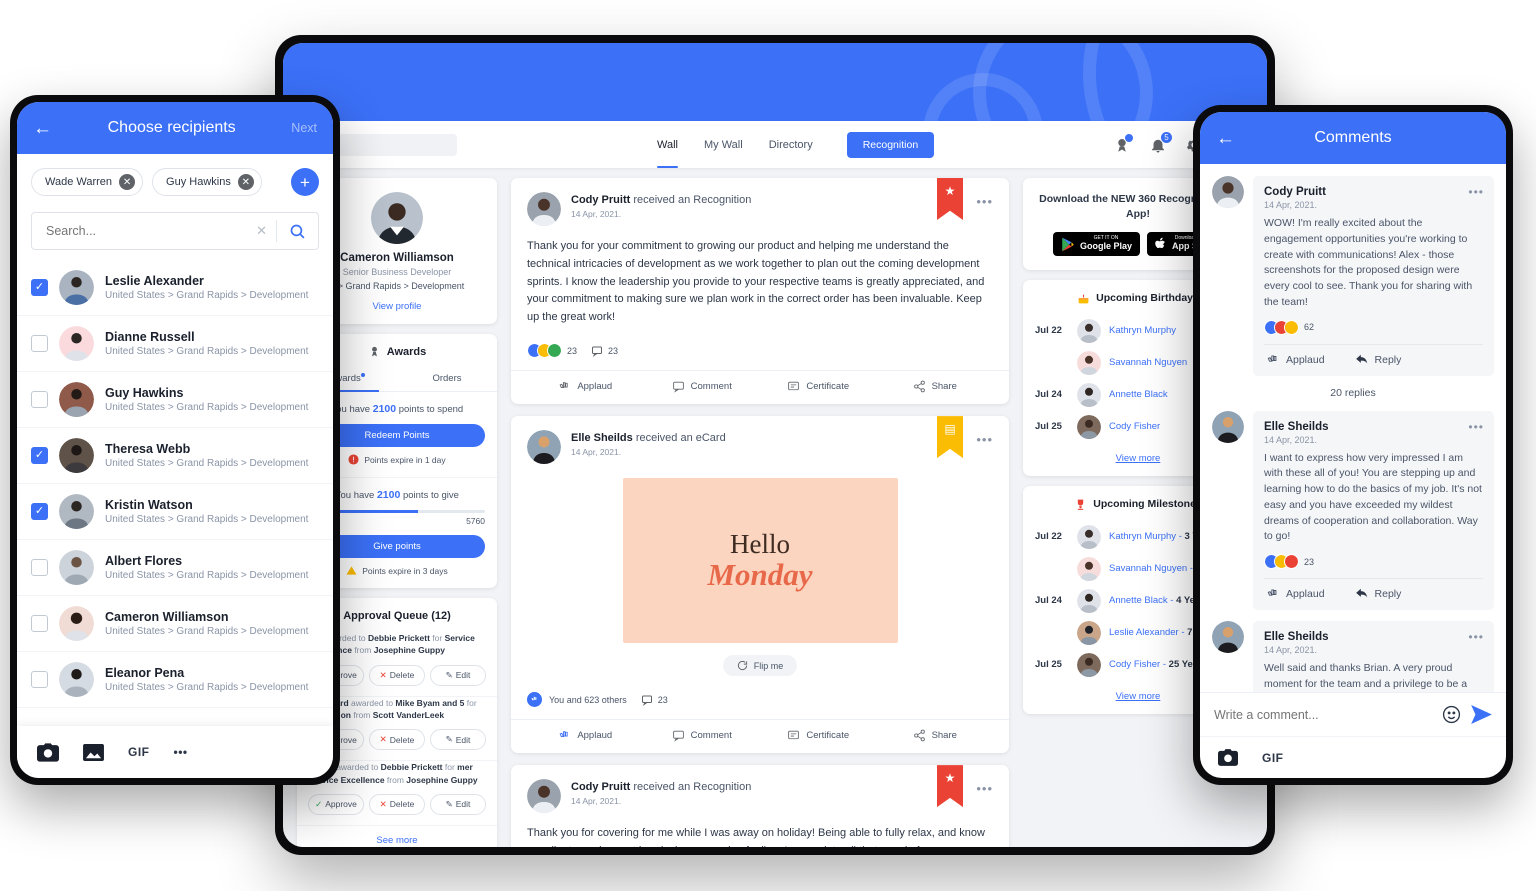 This screenshot has width=1536, height=891. What do you see at coordinates (1228, 192) in the screenshot?
I see `comment-avatar` at bounding box center [1228, 192].